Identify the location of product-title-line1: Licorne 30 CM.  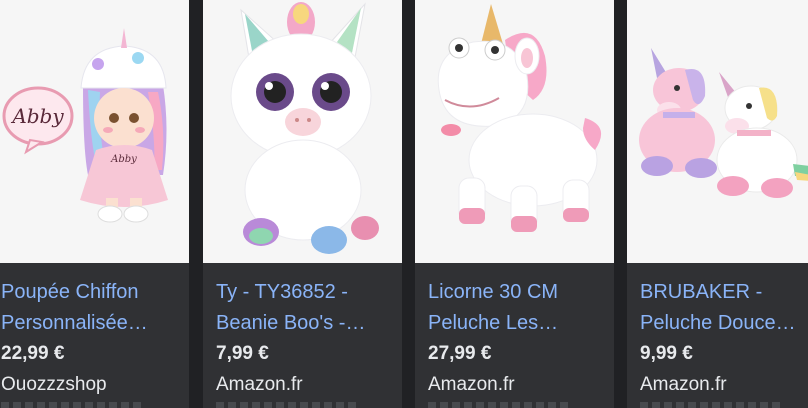
(516, 292).